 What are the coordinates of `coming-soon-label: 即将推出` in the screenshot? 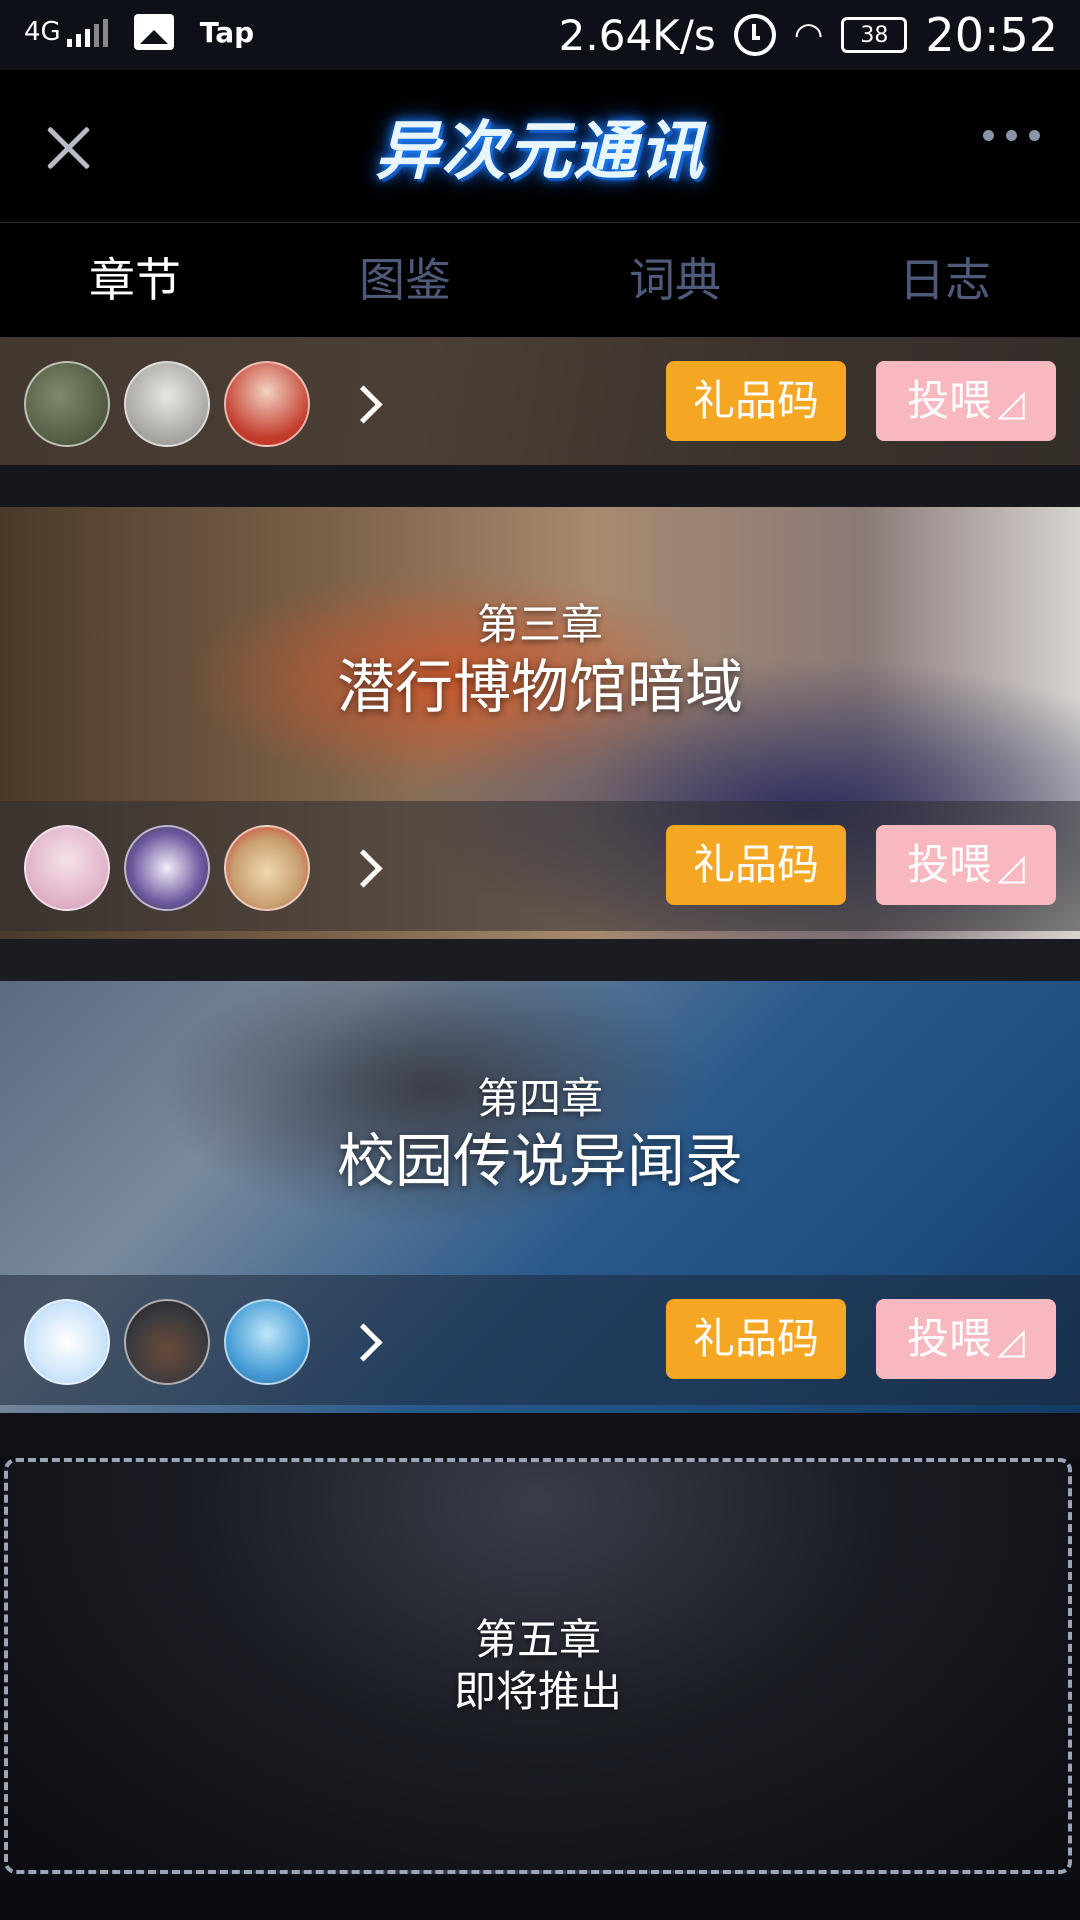 It's located at (537, 1691).